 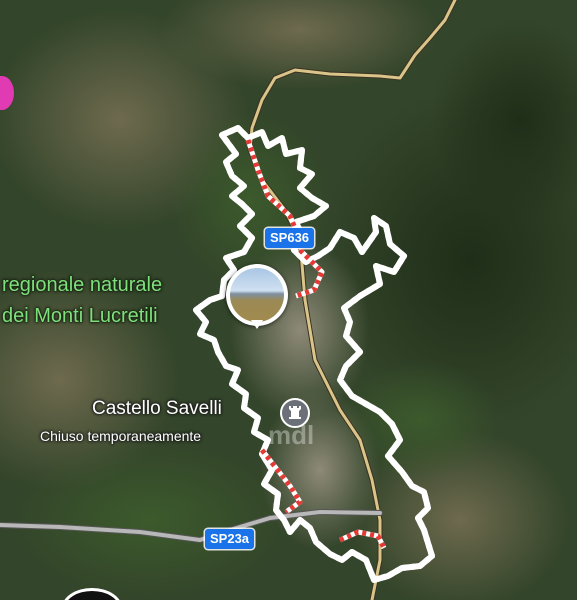 I want to click on road-shield-sp23a: SP23a, so click(x=230, y=539).